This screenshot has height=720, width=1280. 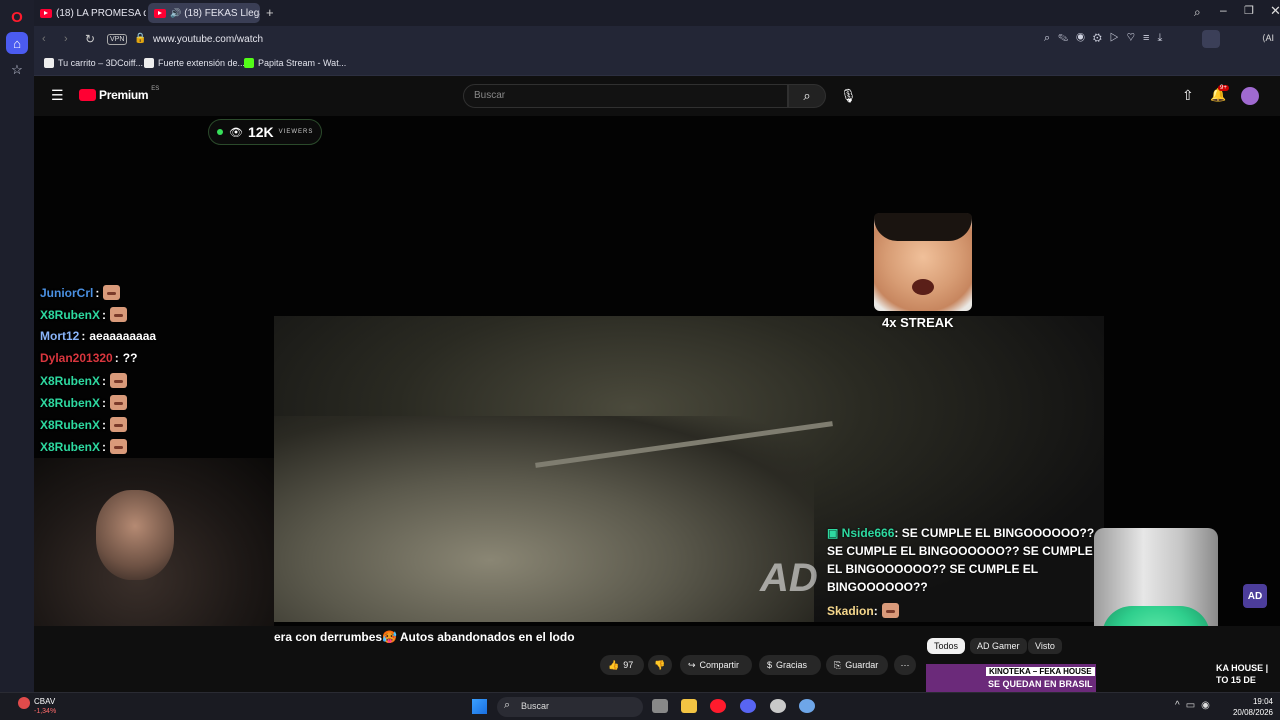 I want to click on forward-icon: ›, so click(x=66, y=39).